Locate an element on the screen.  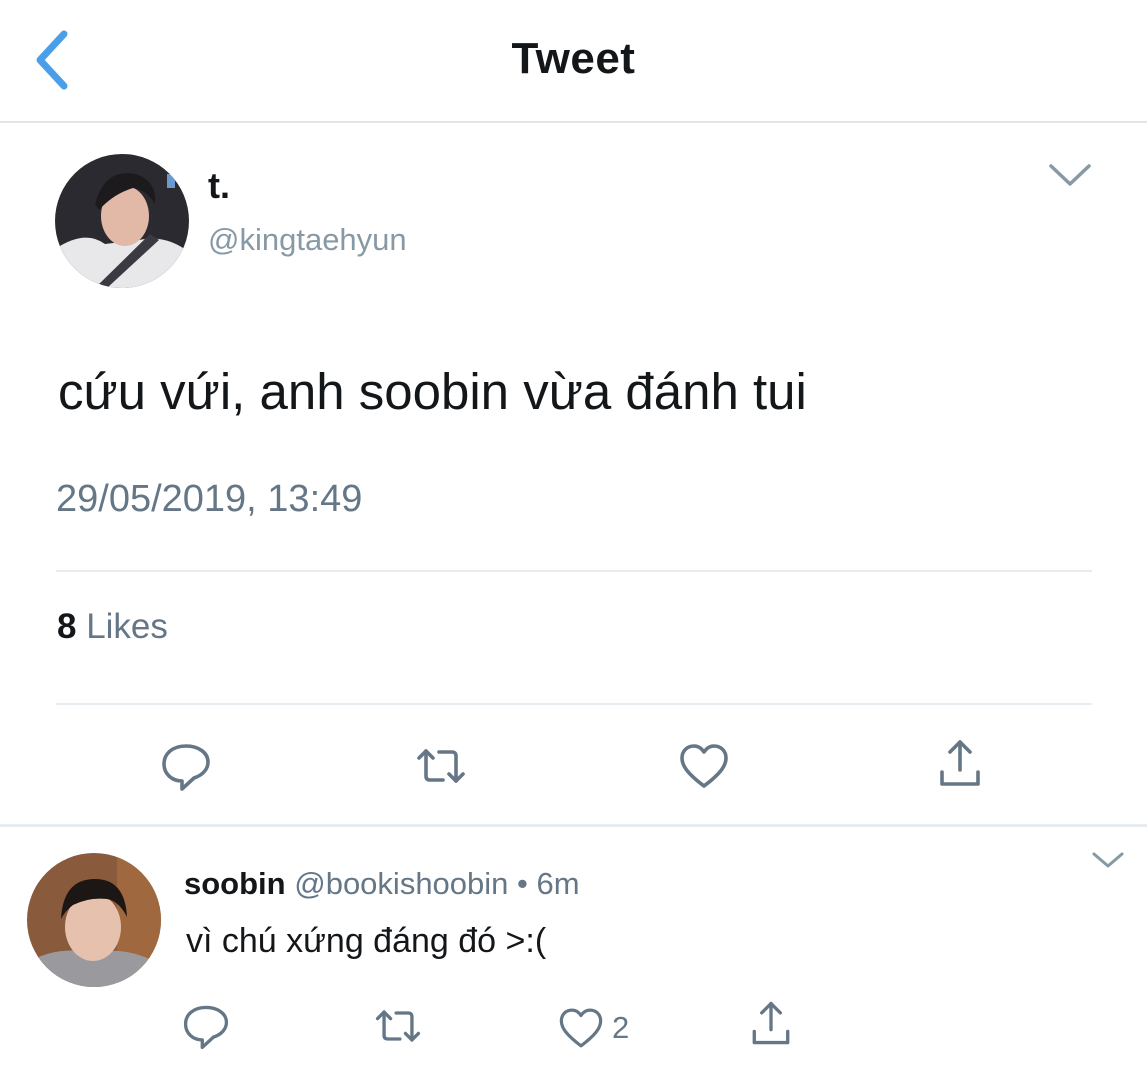
reply-reply-button is located at coordinates (206, 1026).